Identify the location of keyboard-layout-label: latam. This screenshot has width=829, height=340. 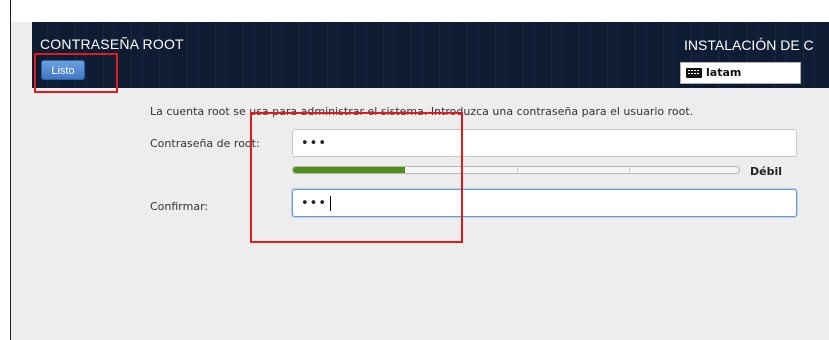
(724, 72).